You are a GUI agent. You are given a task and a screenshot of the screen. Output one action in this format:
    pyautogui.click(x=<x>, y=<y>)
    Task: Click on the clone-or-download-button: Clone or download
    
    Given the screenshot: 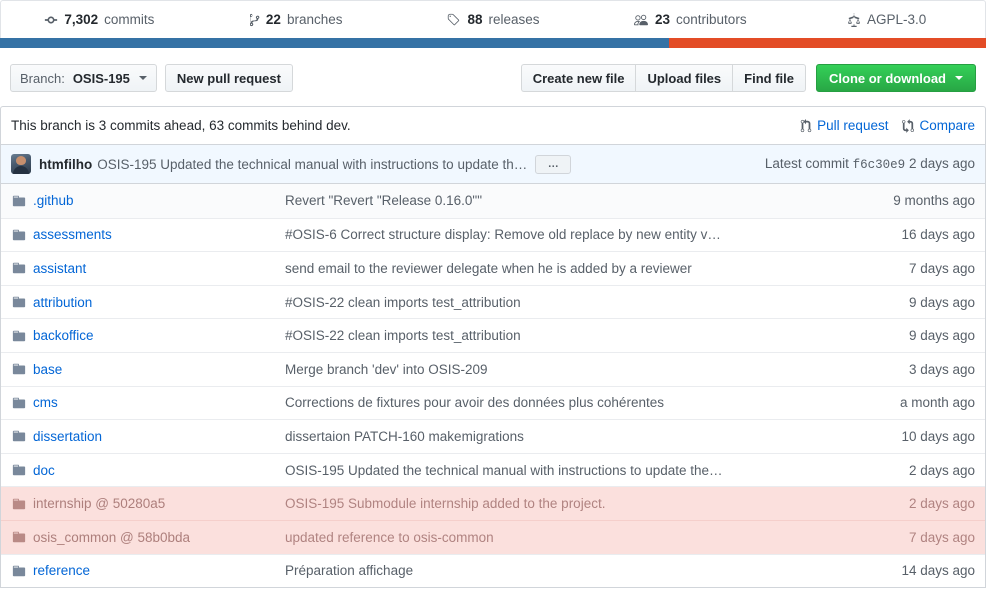 What is the action you would take?
    pyautogui.click(x=896, y=78)
    